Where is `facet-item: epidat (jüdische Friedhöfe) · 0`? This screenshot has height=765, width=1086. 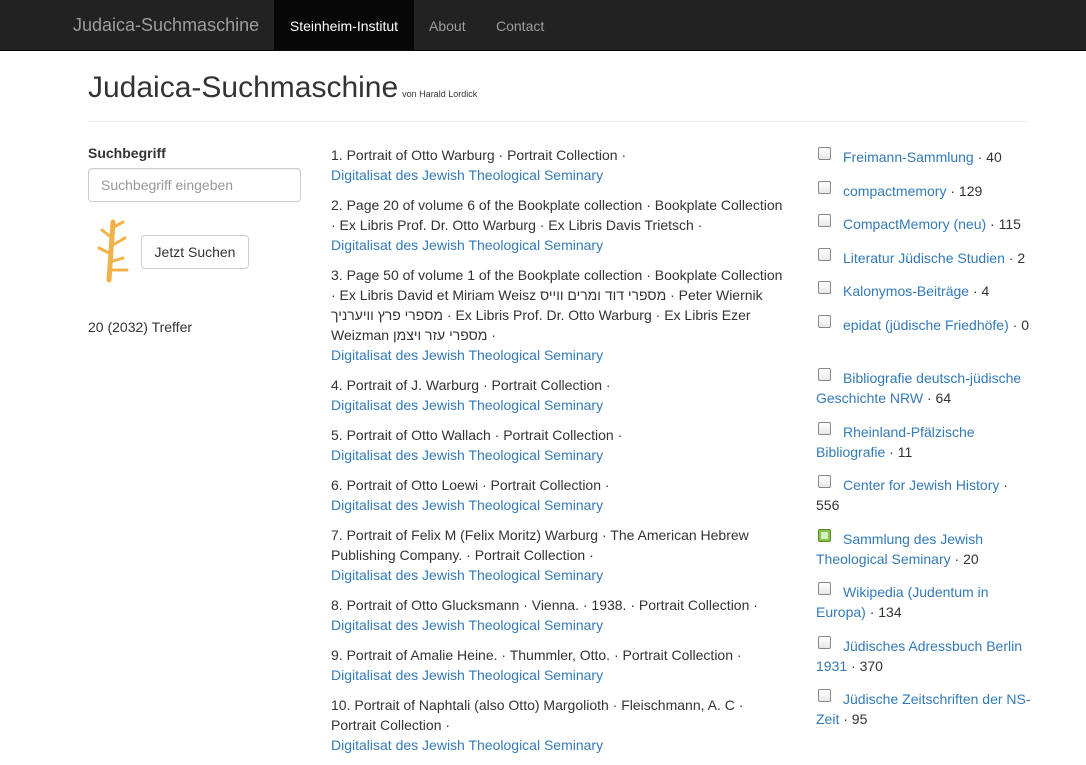
facet-item: epidat (jüdische Friedhöfe) · 0 is located at coordinates (923, 325).